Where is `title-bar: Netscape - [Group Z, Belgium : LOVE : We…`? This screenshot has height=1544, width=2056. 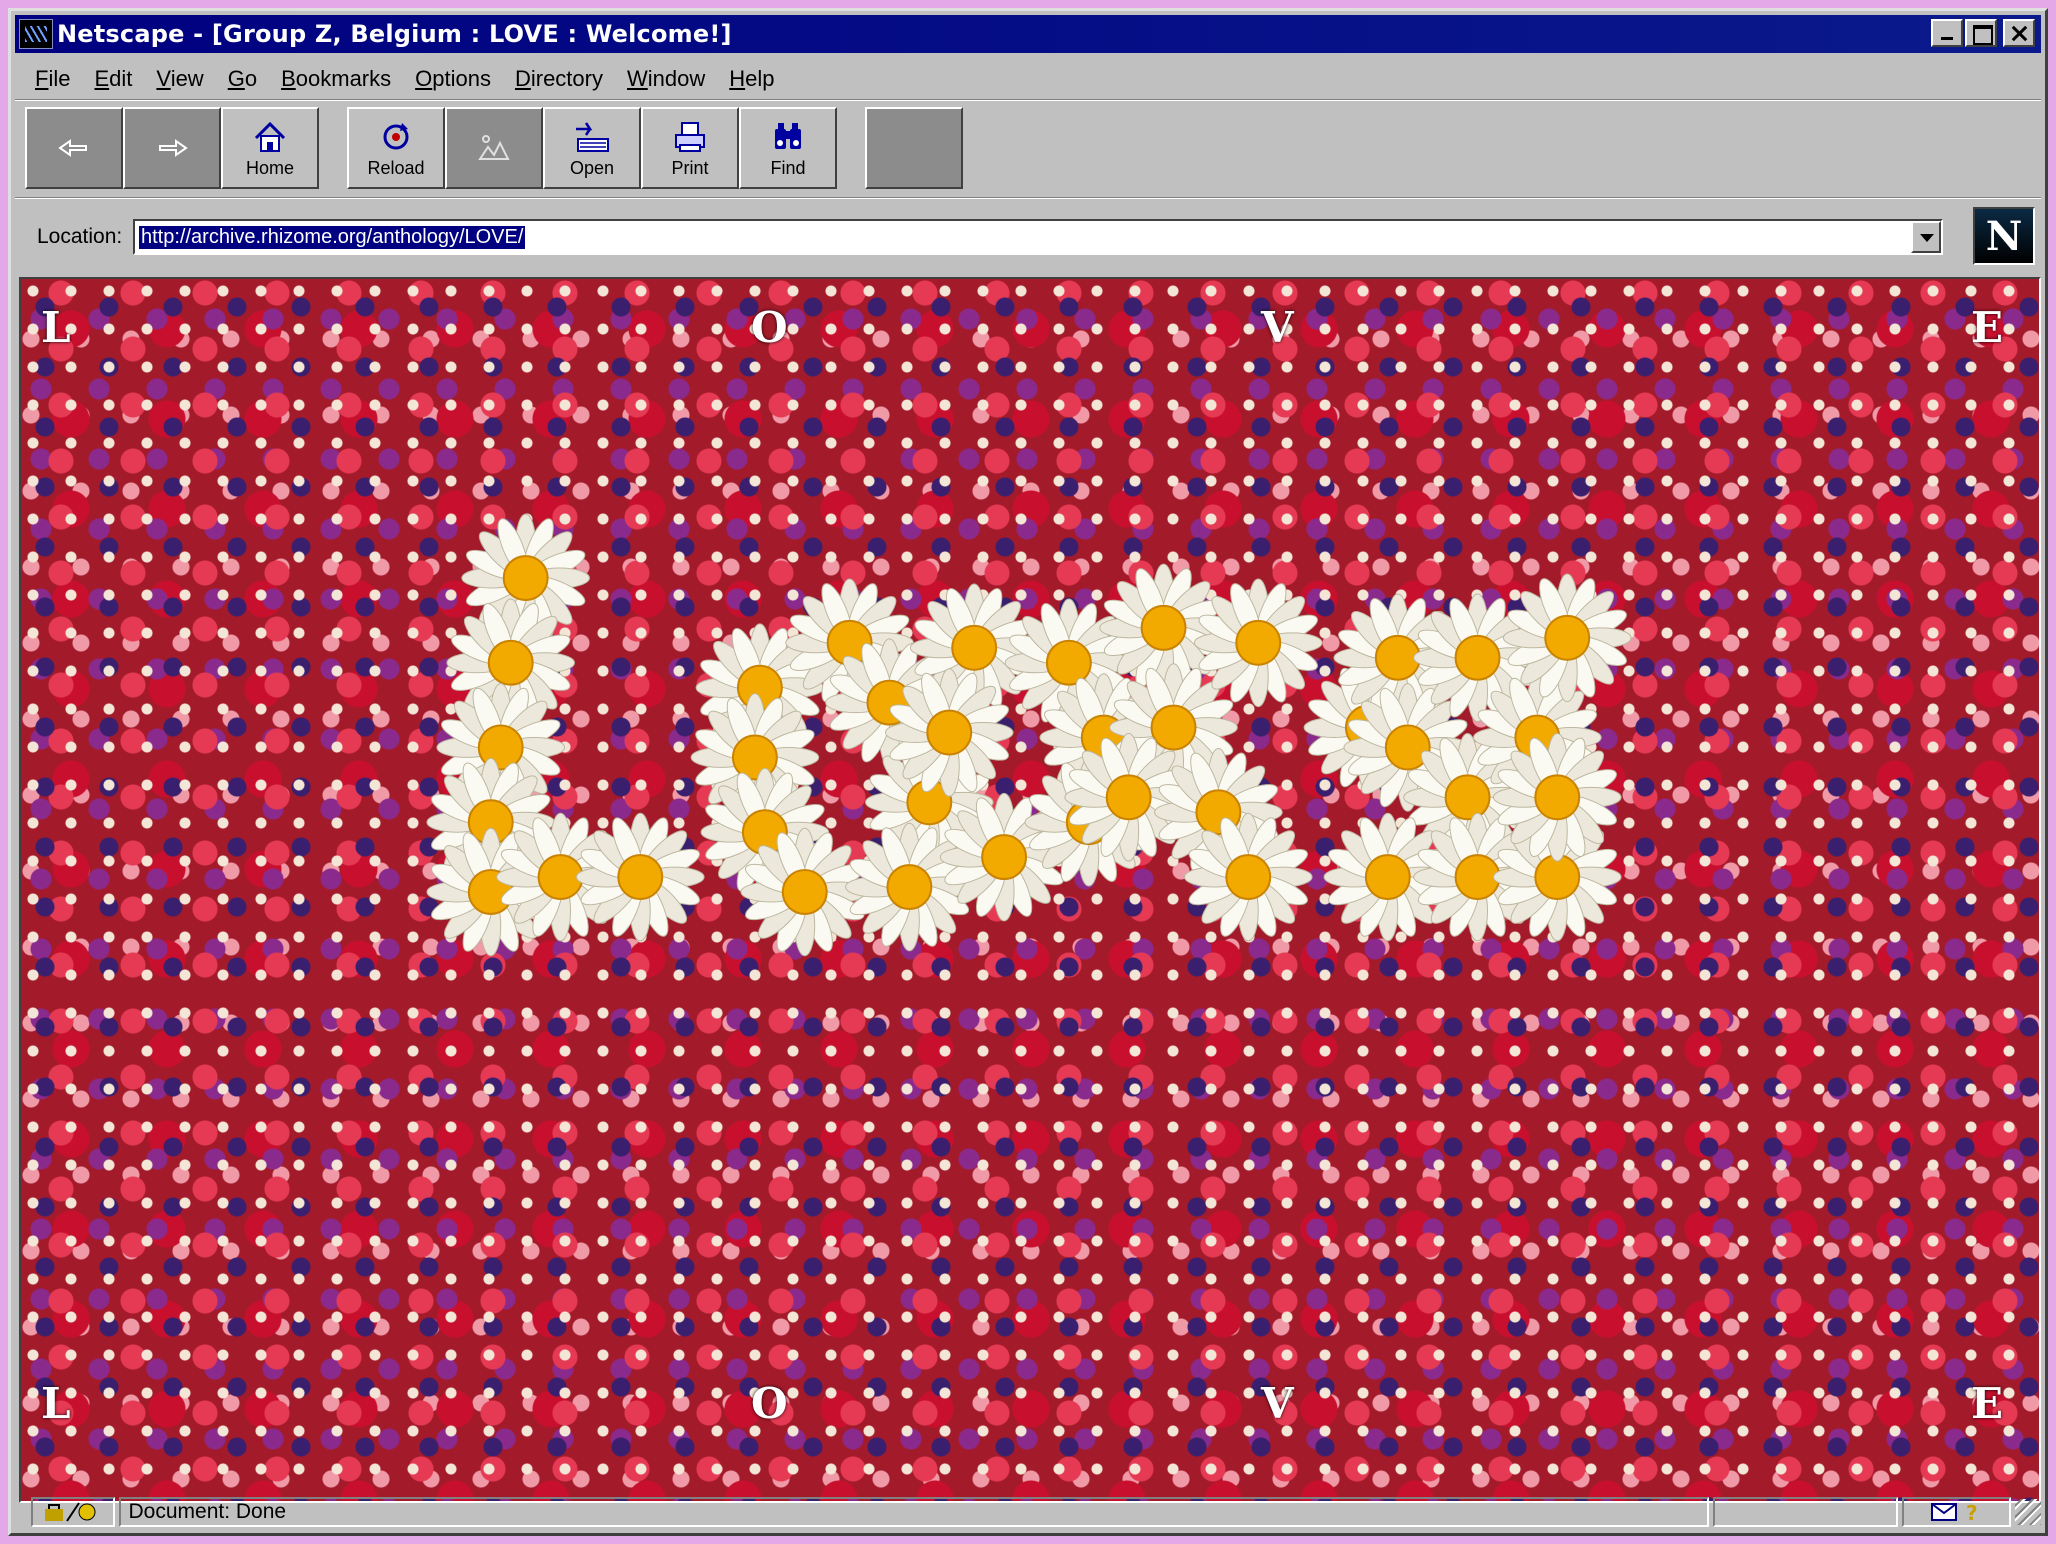 title-bar: Netscape - [Group Z, Belgium : LOVE : We… is located at coordinates (1028, 34).